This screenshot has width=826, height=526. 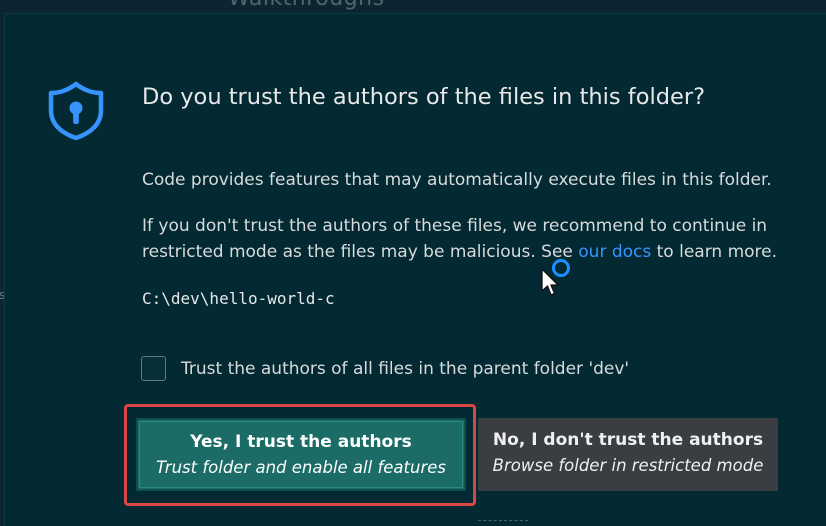 I want to click on restricted-mode-text-end: to learn more., so click(x=714, y=252).